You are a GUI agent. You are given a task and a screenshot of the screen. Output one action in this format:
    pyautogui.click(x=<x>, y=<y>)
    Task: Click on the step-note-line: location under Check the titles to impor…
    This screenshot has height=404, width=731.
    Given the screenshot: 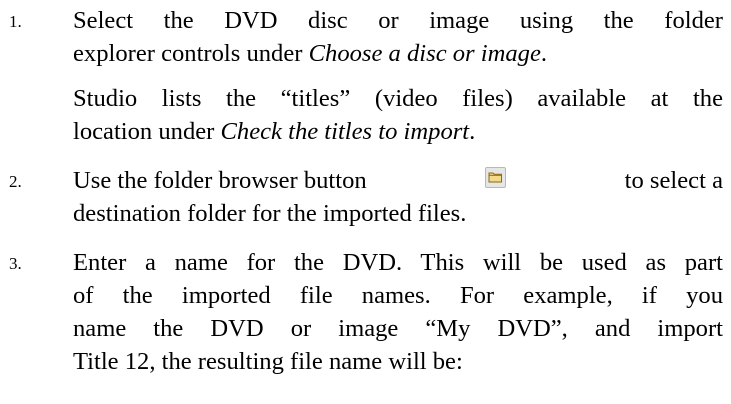 What is the action you would take?
    pyautogui.click(x=274, y=131)
    